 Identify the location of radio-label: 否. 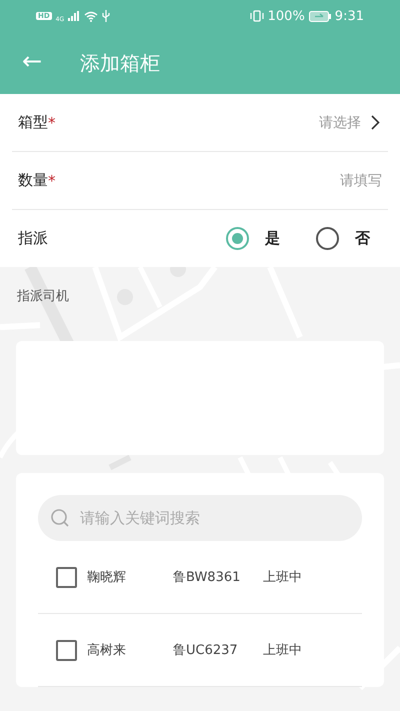
(362, 238).